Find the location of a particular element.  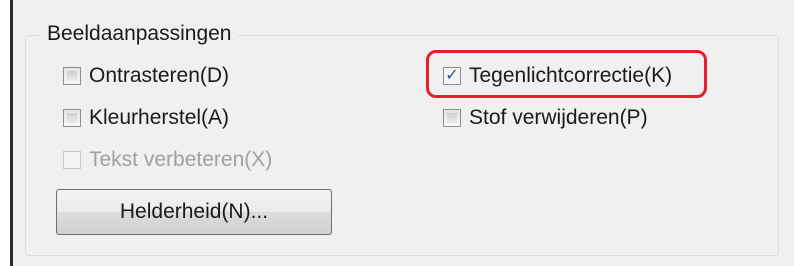

descreening-option: Ontrasteren(D) is located at coordinates (146, 76).